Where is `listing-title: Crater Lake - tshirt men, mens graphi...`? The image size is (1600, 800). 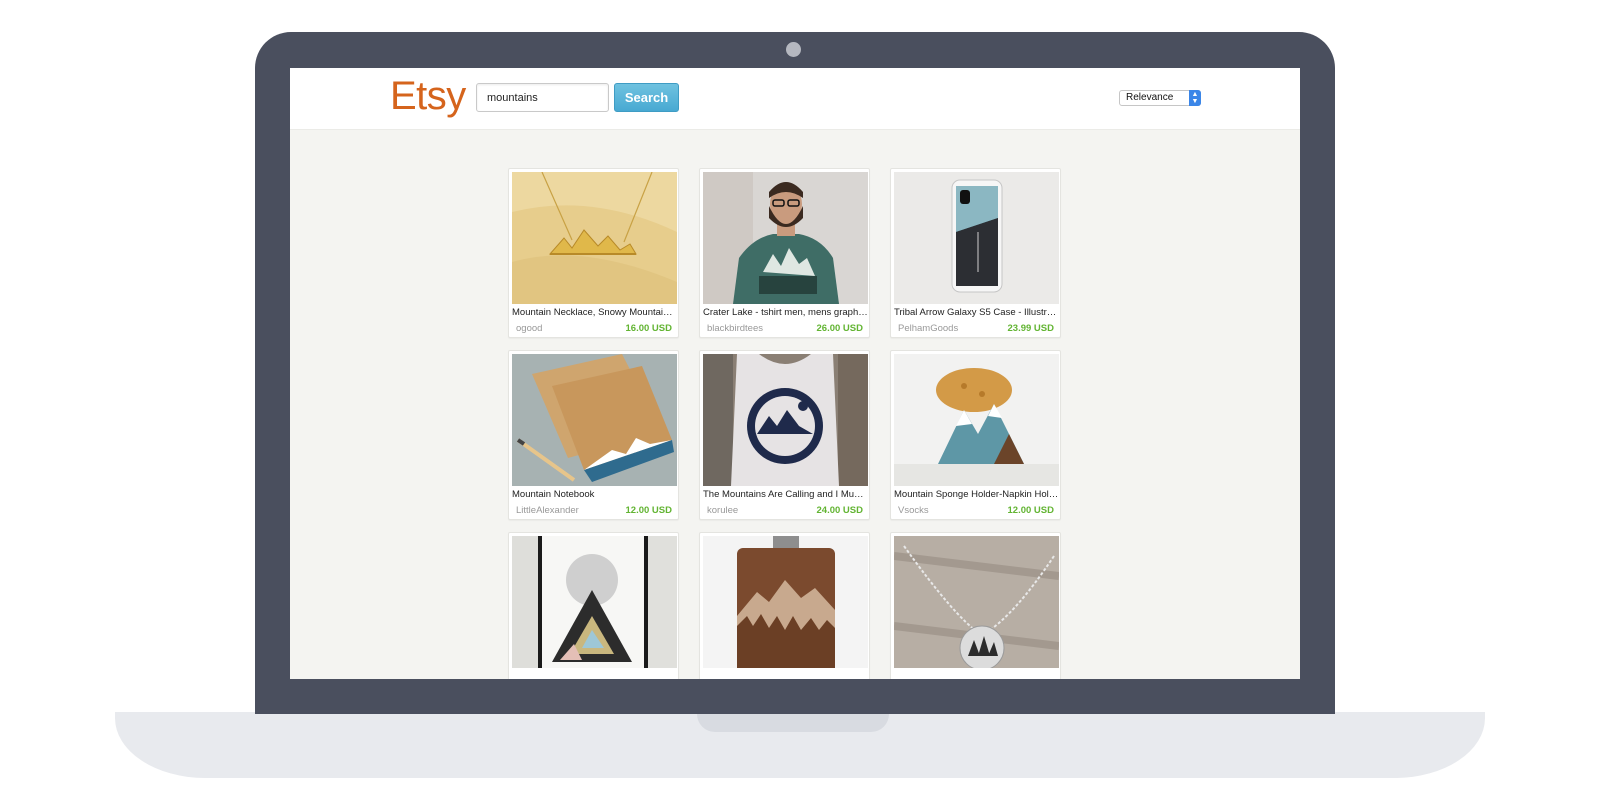 listing-title: Crater Lake - tshirt men, mens graphi... is located at coordinates (785, 312).